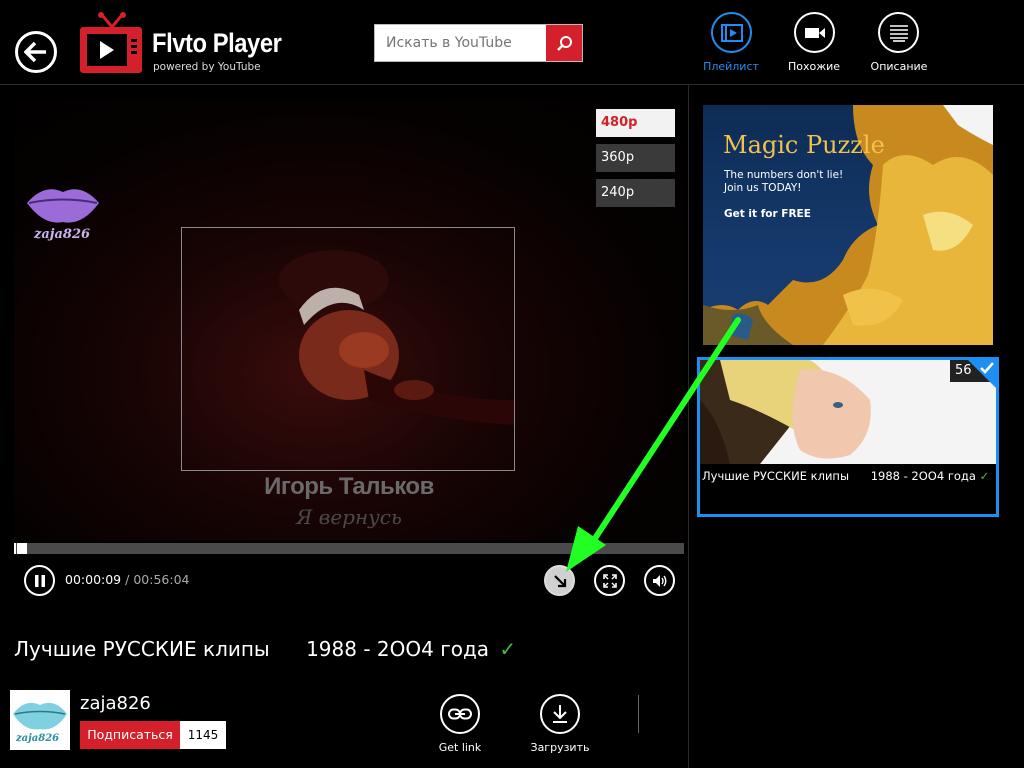 The height and width of the screenshot is (768, 1024). What do you see at coordinates (15, 548) in the screenshot?
I see `seek-progress` at bounding box center [15, 548].